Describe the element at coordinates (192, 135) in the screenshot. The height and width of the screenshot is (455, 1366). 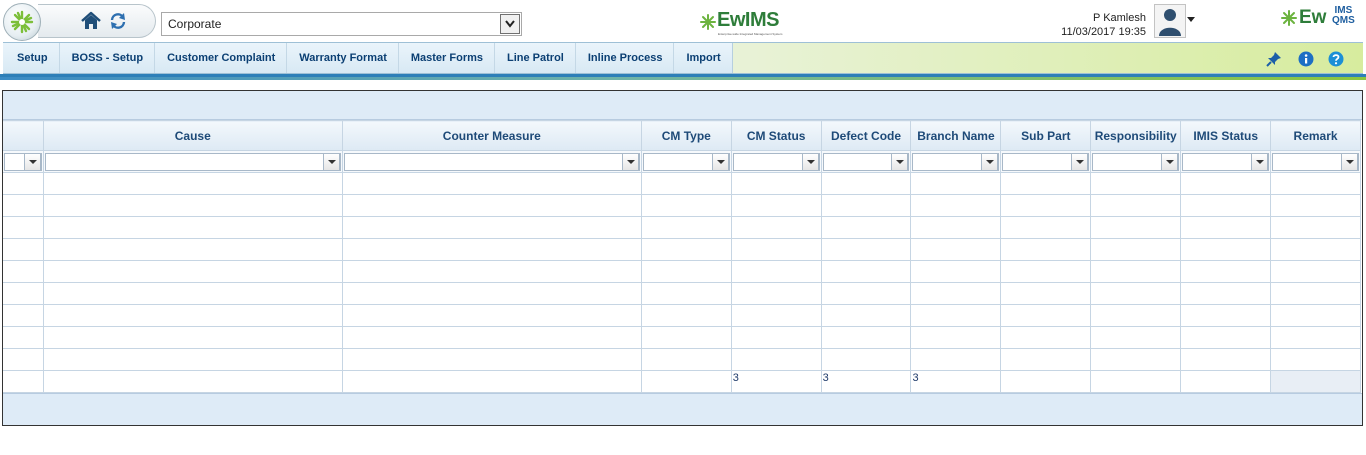
I see `column-header-cause: Cause` at that location.